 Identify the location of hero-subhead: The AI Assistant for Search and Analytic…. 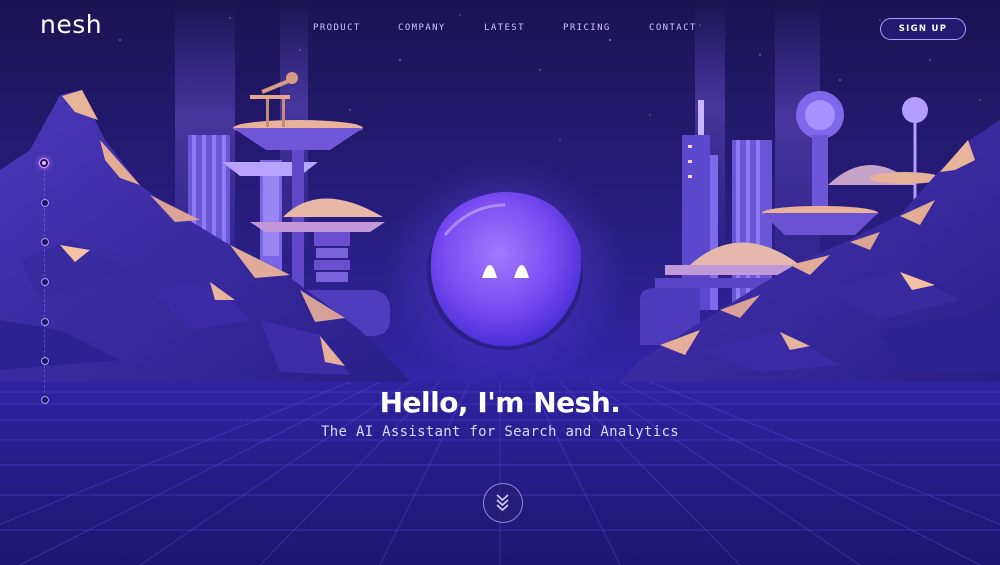
(500, 432).